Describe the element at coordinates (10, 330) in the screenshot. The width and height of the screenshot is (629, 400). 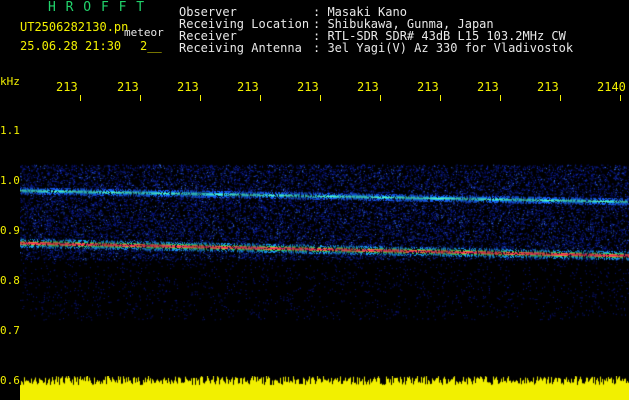
I see `y-tick-label: 0.7` at that location.